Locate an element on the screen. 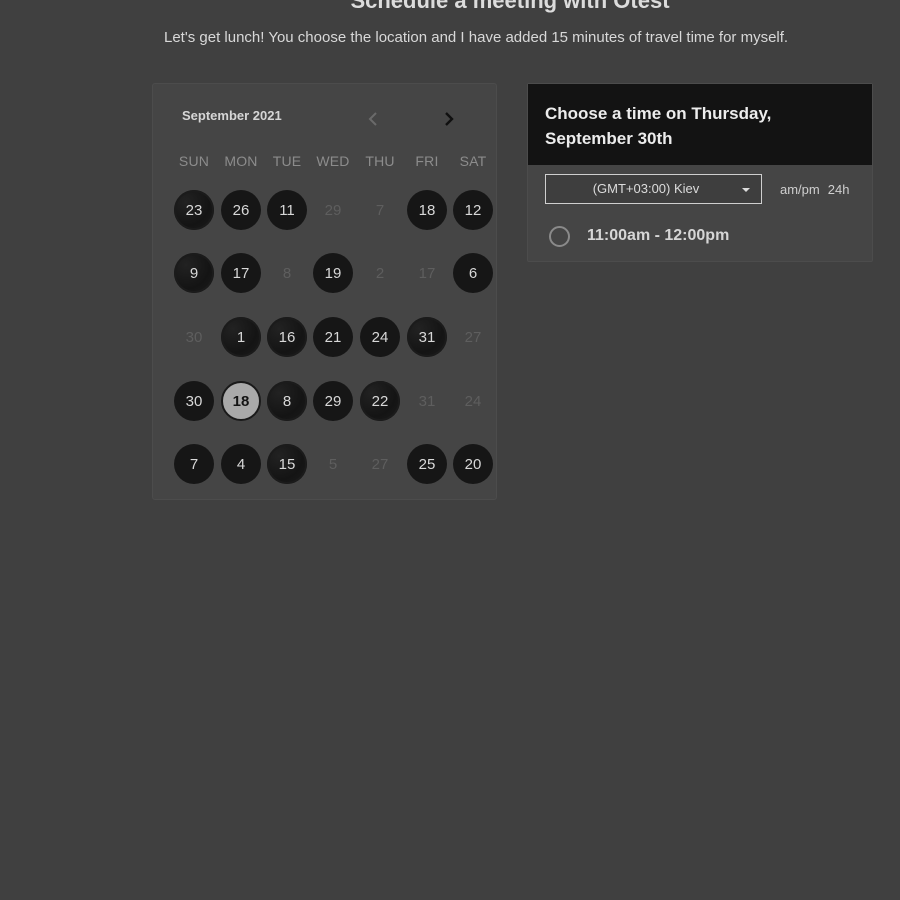  available-day-cell: 23 is located at coordinates (194, 210).